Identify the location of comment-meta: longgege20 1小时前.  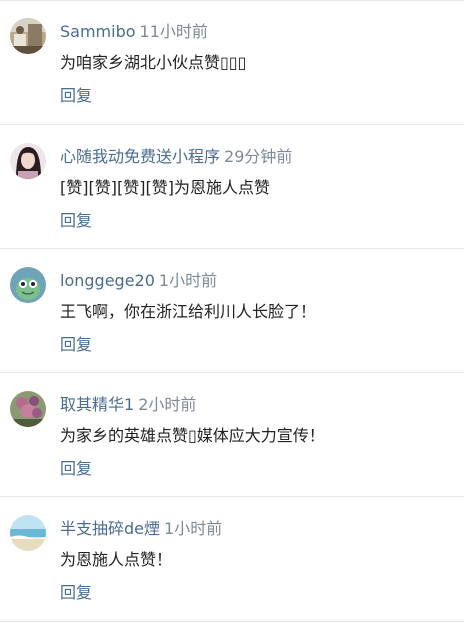
(138, 281).